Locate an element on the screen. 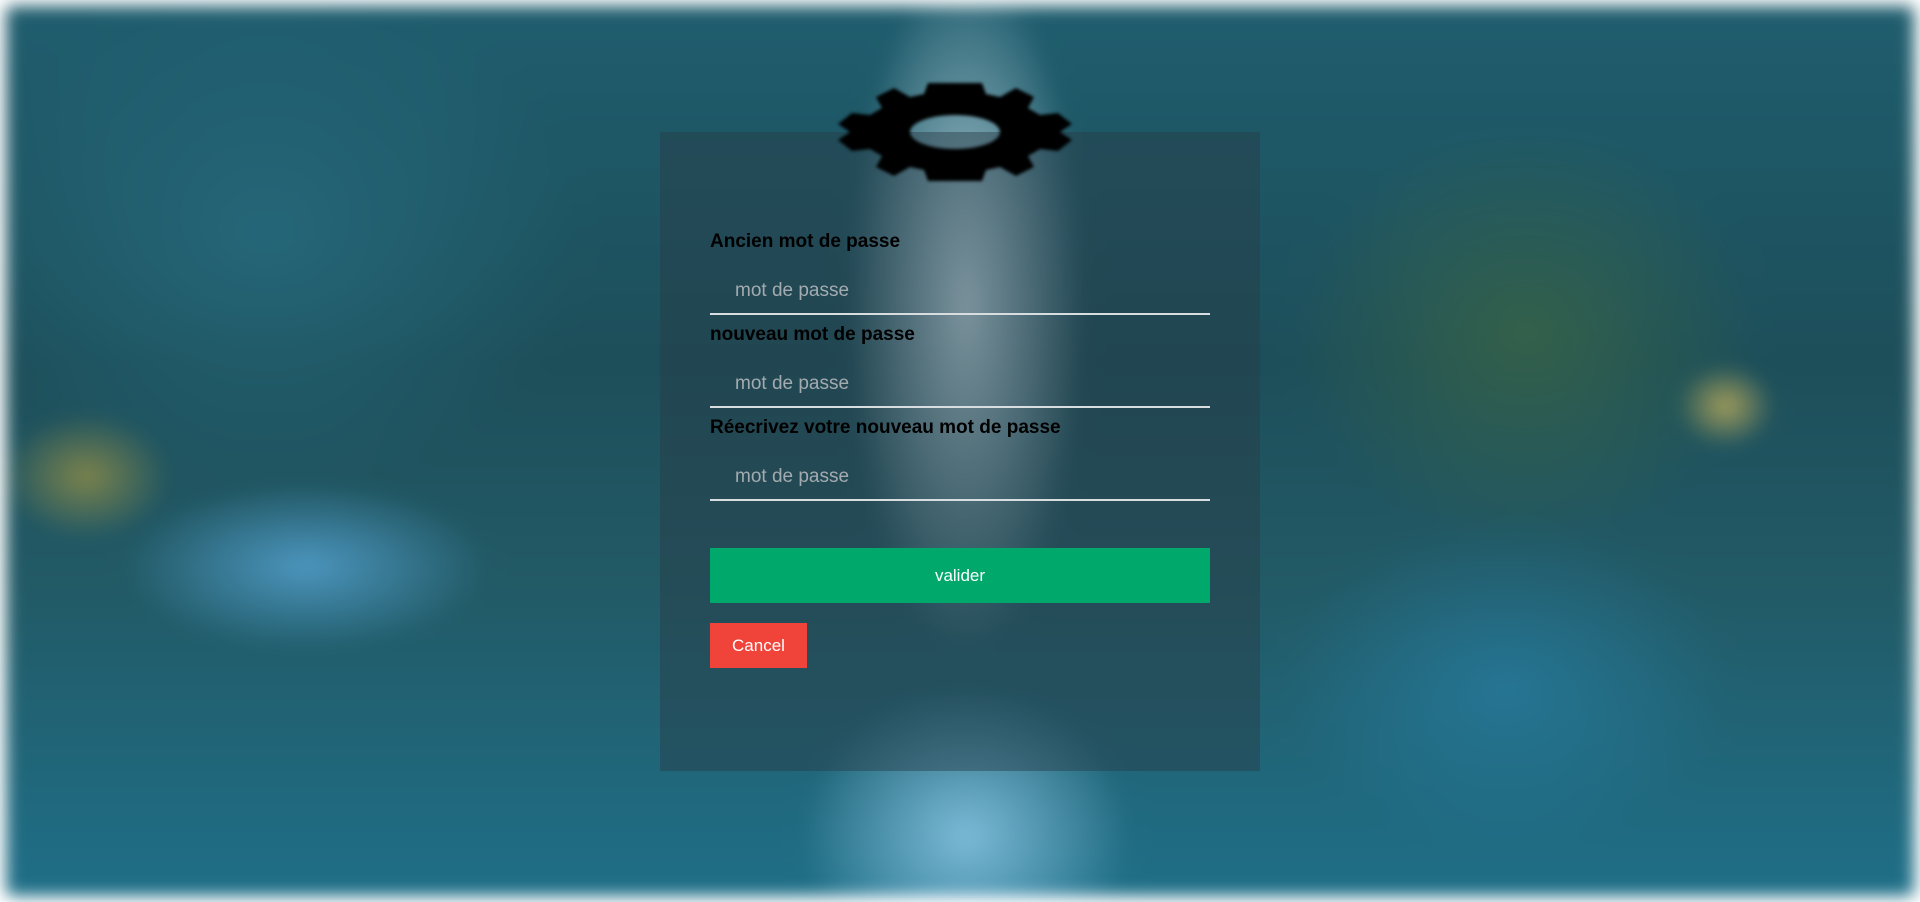  confirm-password-label: Réecrivez votre nouveau mot de passe is located at coordinates (885, 427).